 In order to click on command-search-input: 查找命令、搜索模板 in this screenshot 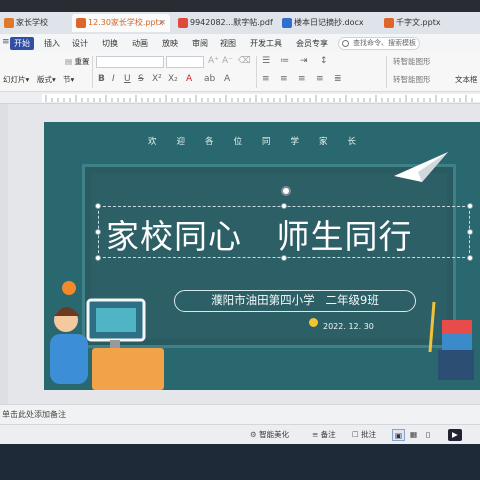, I will do `click(379, 43)`.